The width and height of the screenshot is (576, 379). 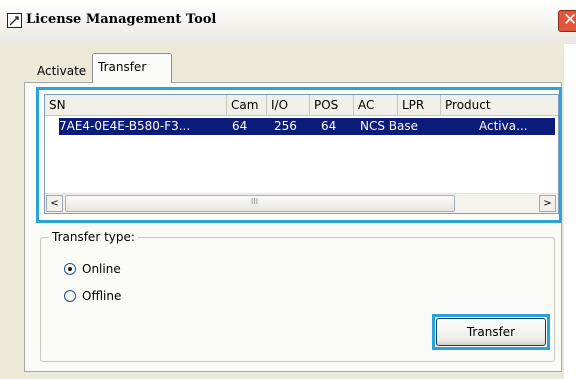 I want to click on radio-online-button, so click(x=70, y=269).